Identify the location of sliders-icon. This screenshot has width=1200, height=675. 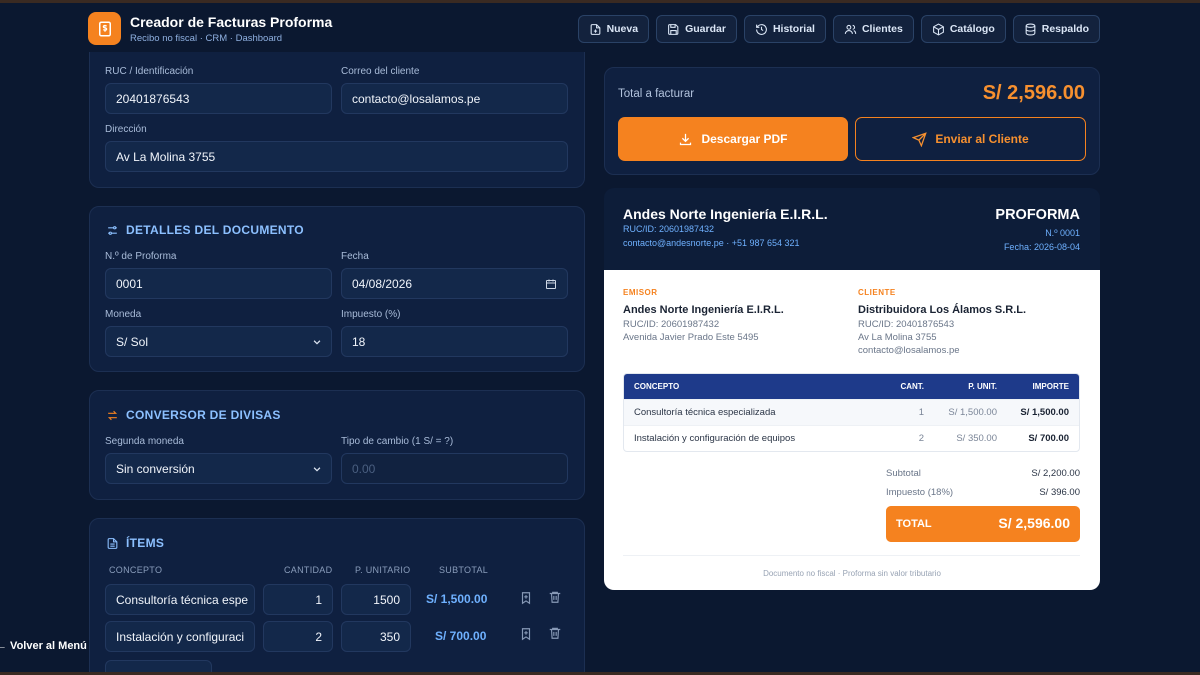
(112, 230).